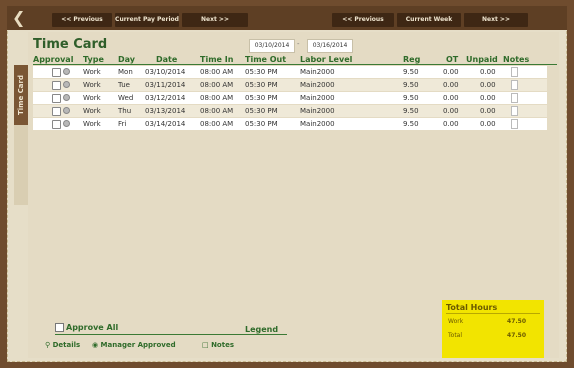 The width and height of the screenshot is (574, 368). What do you see at coordinates (125, 111) in the screenshot?
I see `cell-day: Thu` at bounding box center [125, 111].